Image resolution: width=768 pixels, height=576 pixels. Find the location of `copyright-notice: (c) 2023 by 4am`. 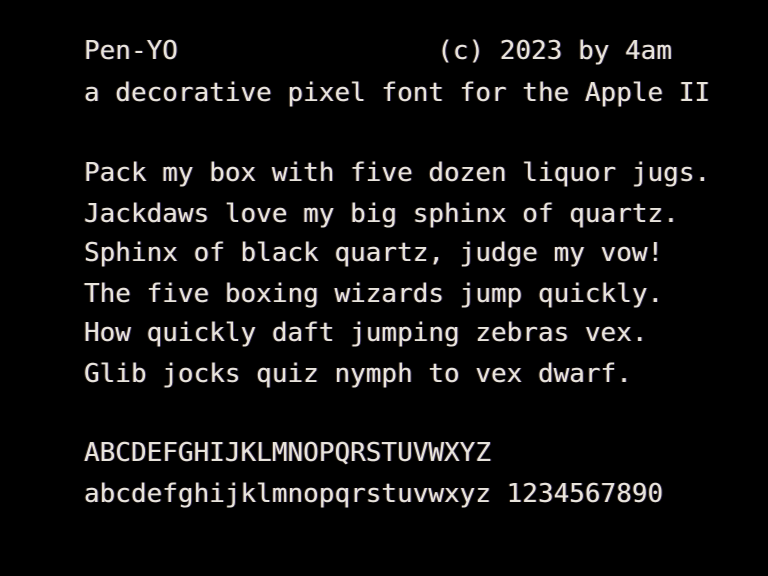

copyright-notice: (c) 2023 by 4am is located at coordinates (554, 51).